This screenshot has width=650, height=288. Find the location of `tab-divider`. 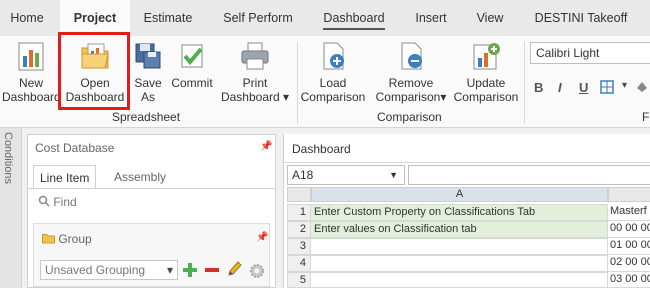

tab-divider is located at coordinates (151, 188).